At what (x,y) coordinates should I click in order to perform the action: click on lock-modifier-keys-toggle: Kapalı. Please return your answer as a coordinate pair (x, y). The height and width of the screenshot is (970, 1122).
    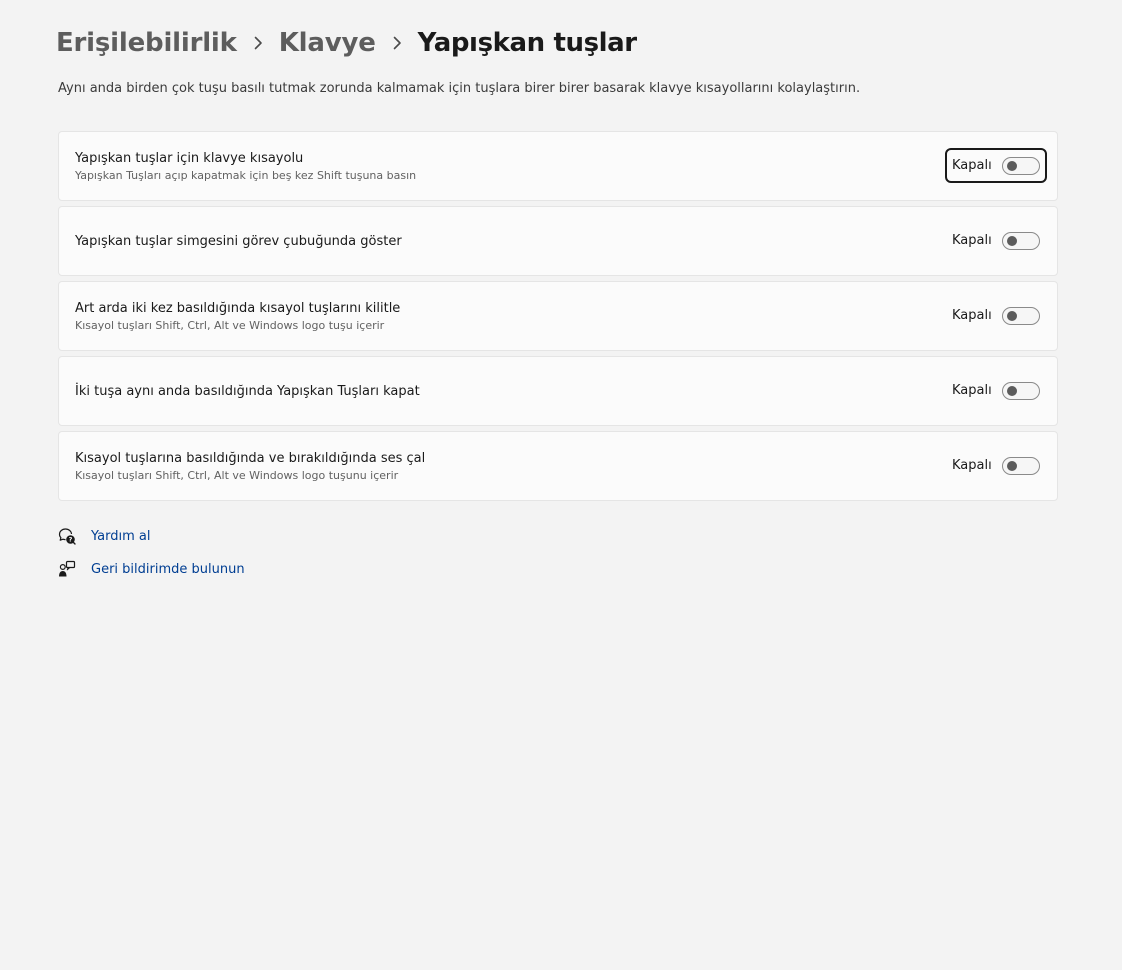
    Looking at the image, I should click on (996, 315).